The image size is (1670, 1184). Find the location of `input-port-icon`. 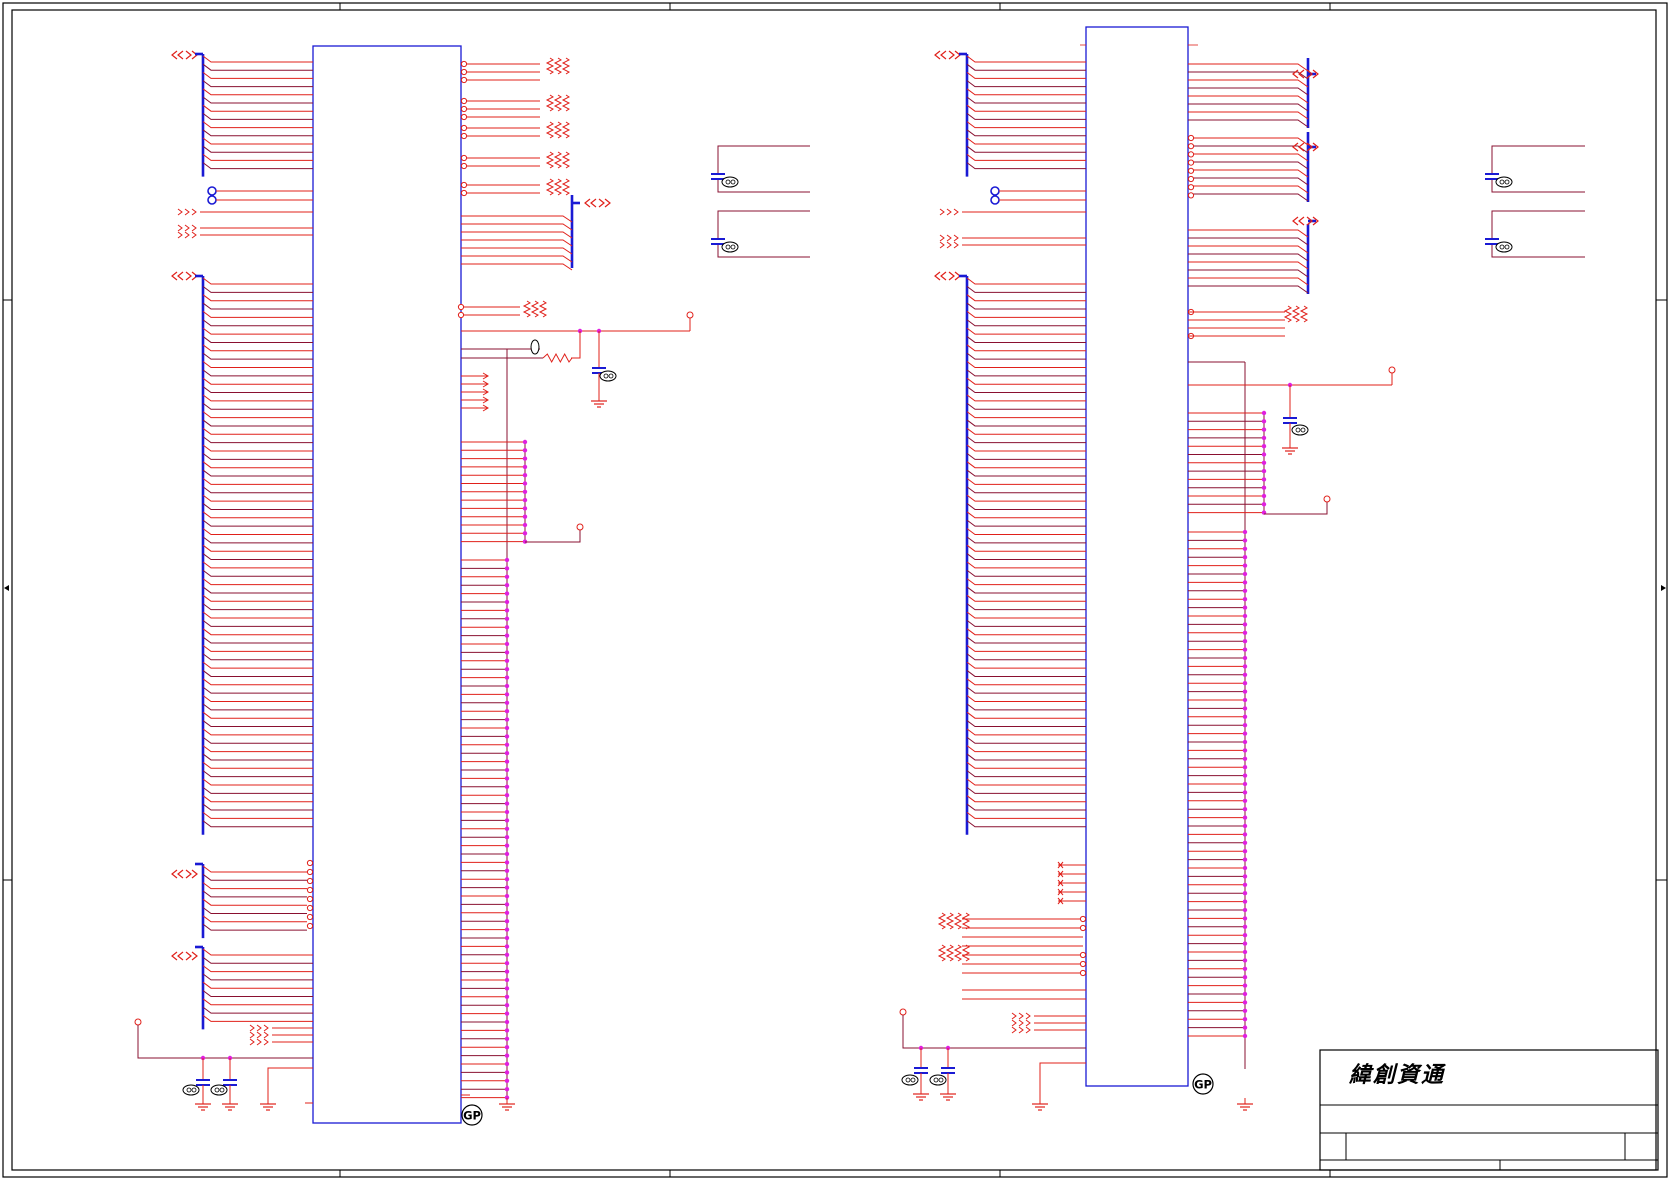

input-port-icon is located at coordinates (187, 231).